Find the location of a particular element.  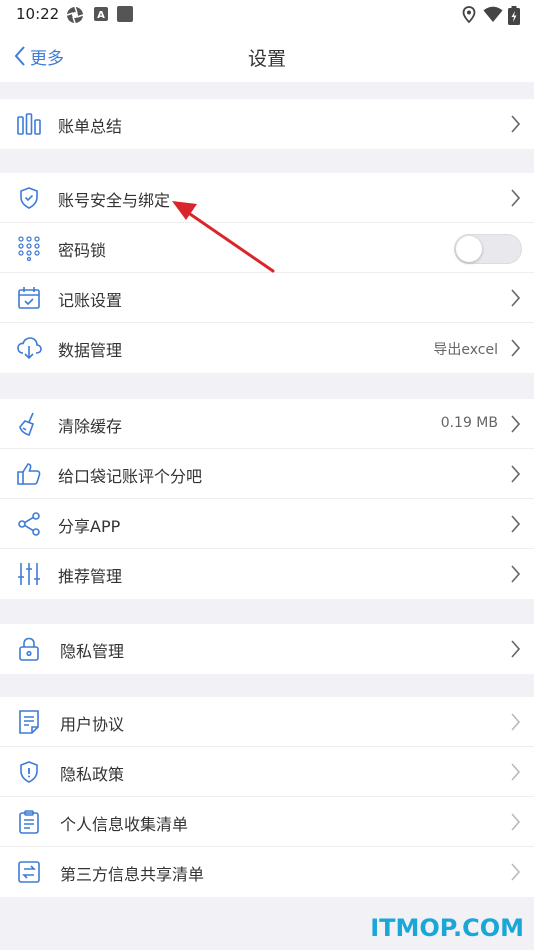

battery-charging-icon is located at coordinates (514, 15).